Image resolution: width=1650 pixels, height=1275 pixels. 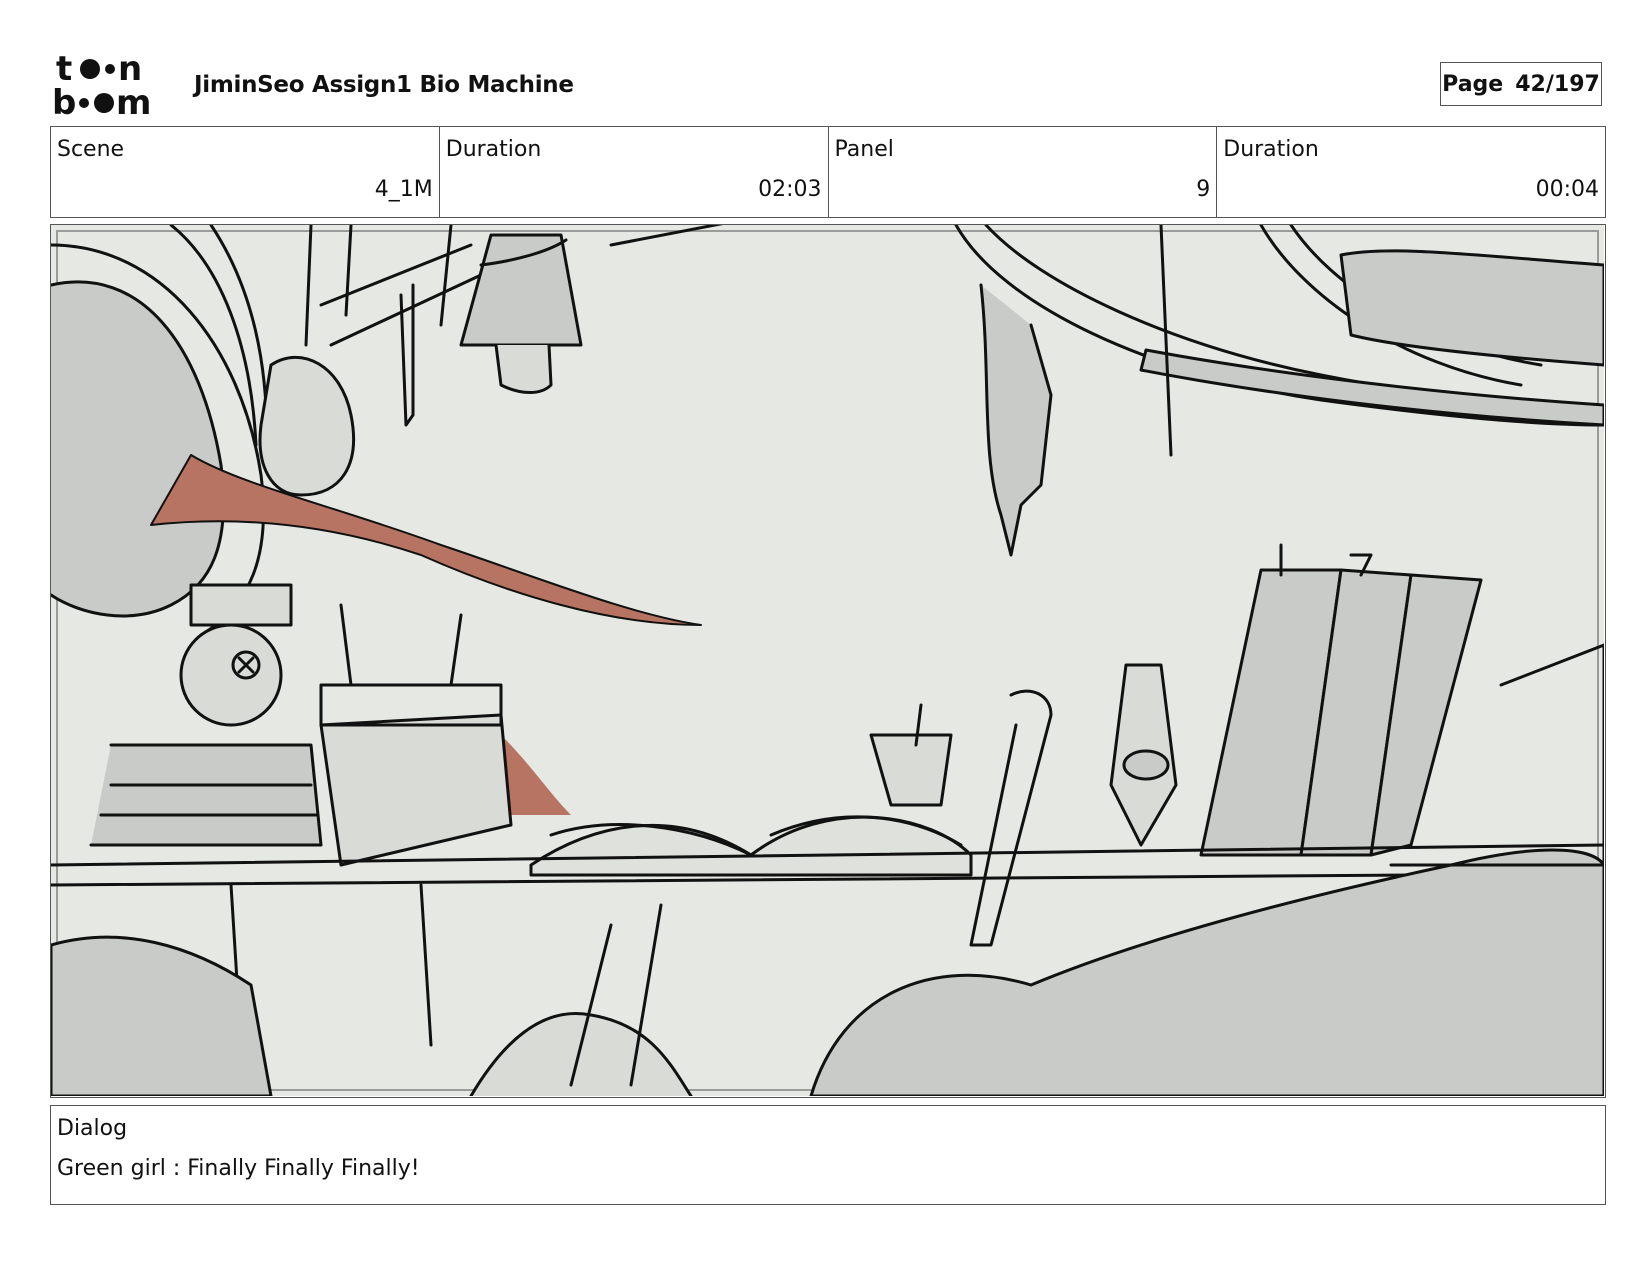 What do you see at coordinates (1567, 189) in the screenshot?
I see `panel-duration-value: 00:04` at bounding box center [1567, 189].